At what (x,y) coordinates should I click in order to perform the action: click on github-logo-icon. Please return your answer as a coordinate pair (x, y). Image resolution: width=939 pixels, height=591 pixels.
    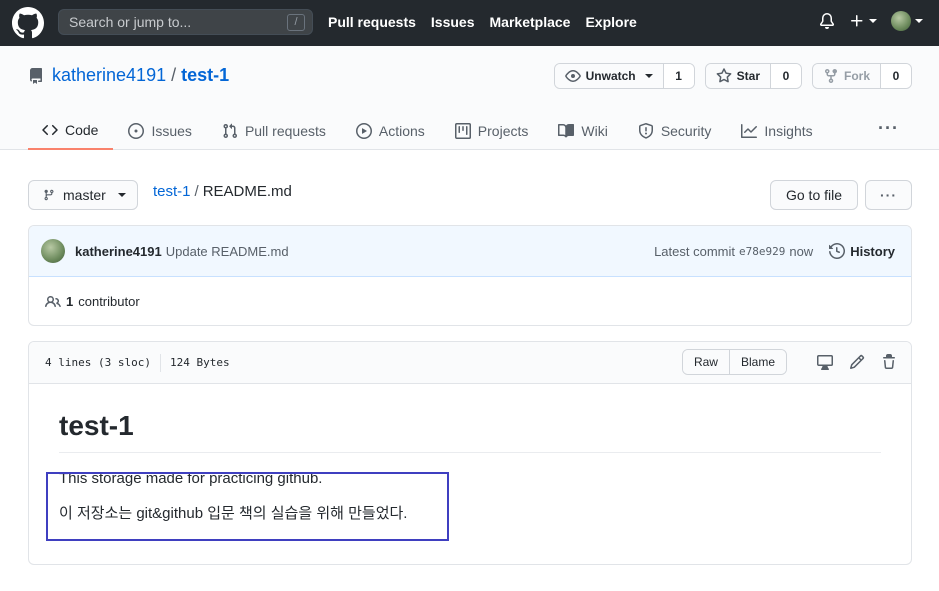
    Looking at the image, I should click on (28, 23).